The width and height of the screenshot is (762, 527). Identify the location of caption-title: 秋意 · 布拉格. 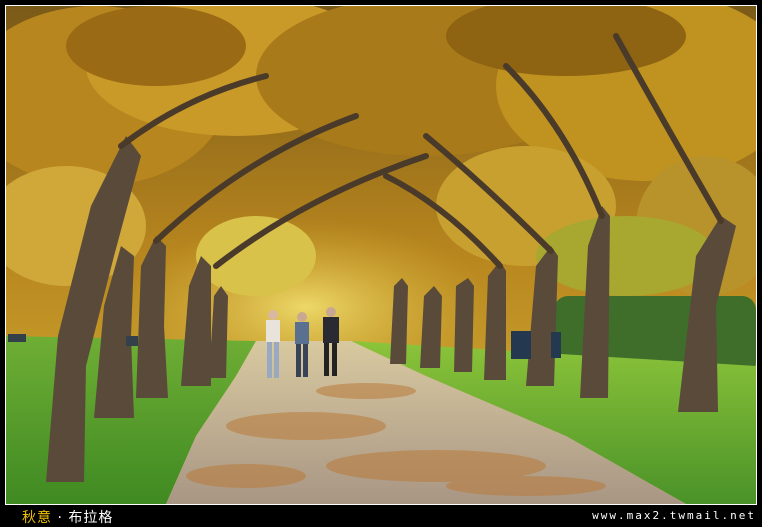
(67, 517).